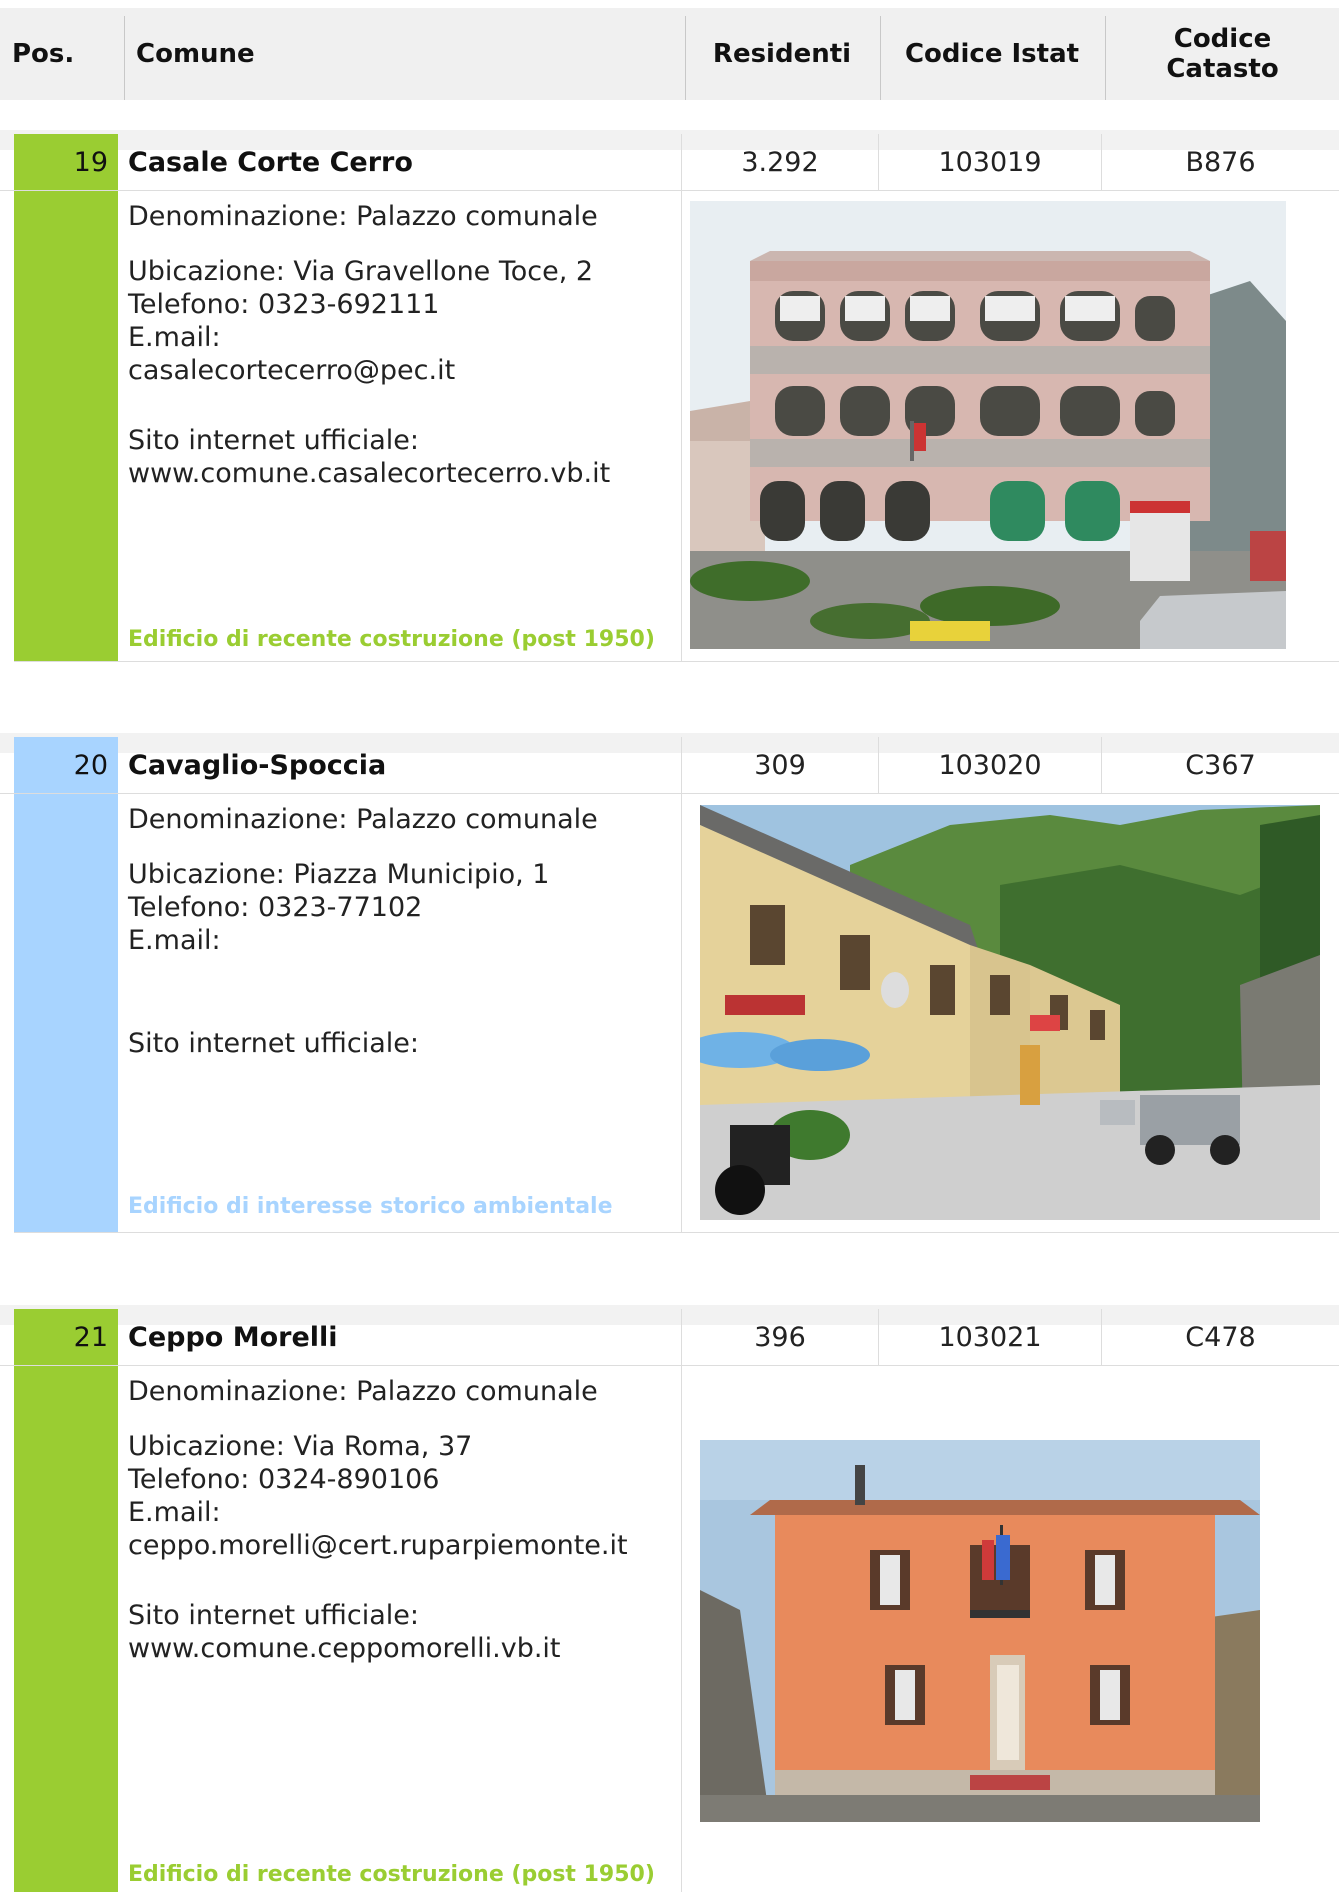  I want to click on ubicazione: Ubicazione: Via Roma, 37, so click(300, 1446).